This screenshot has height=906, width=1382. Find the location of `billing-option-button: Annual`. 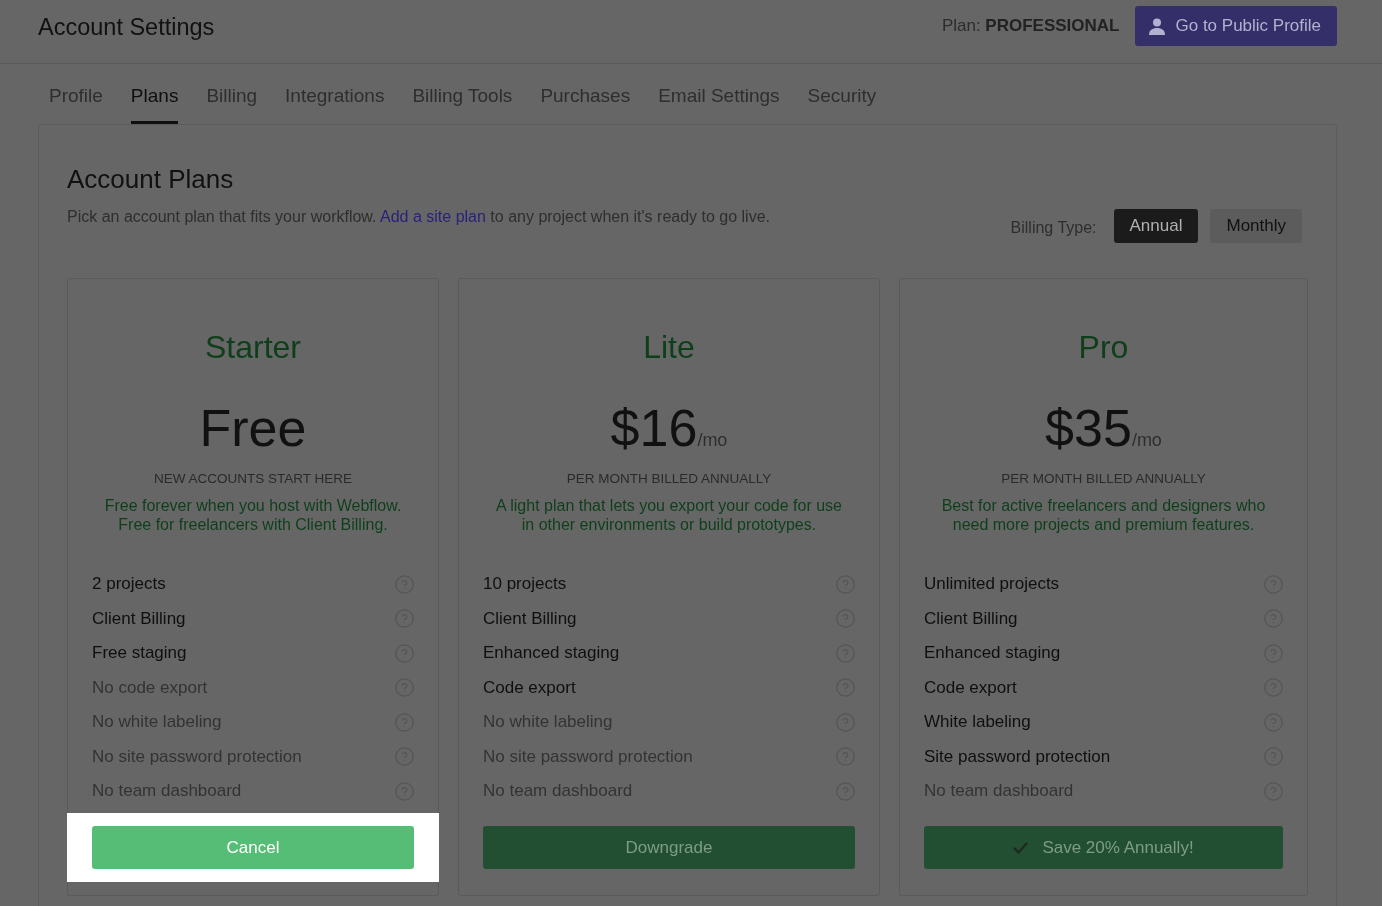

billing-option-button: Annual is located at coordinates (1156, 226).